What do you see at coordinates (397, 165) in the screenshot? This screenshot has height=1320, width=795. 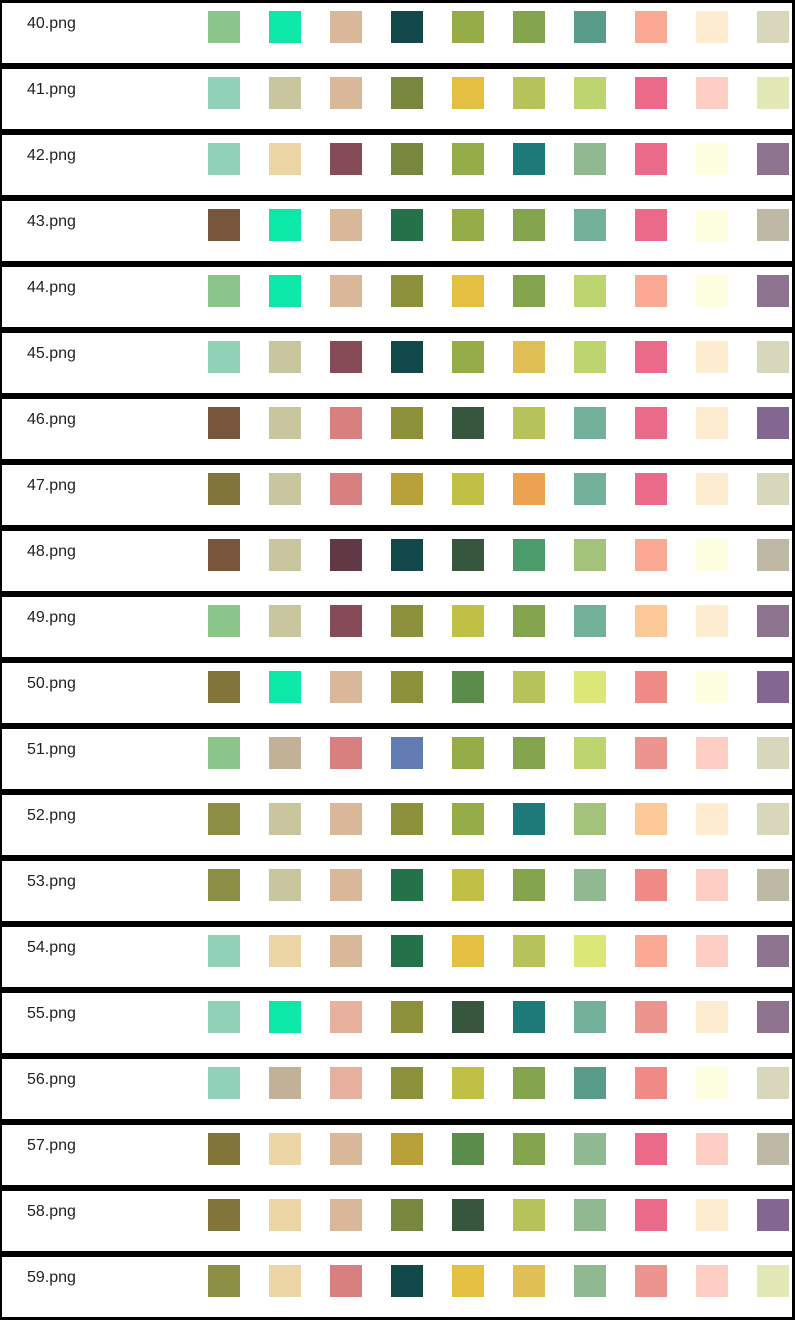 I see `palette-row: 42.png` at bounding box center [397, 165].